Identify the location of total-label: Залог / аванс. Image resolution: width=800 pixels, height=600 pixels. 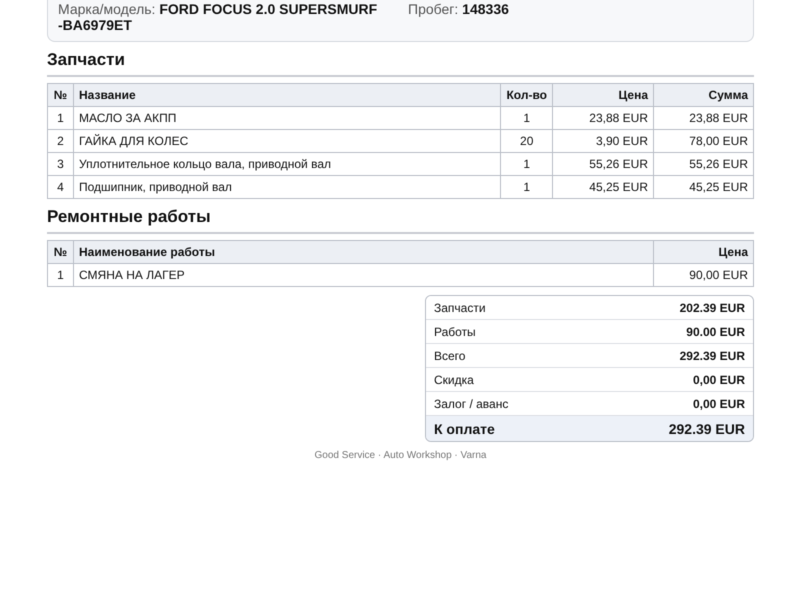
(471, 403).